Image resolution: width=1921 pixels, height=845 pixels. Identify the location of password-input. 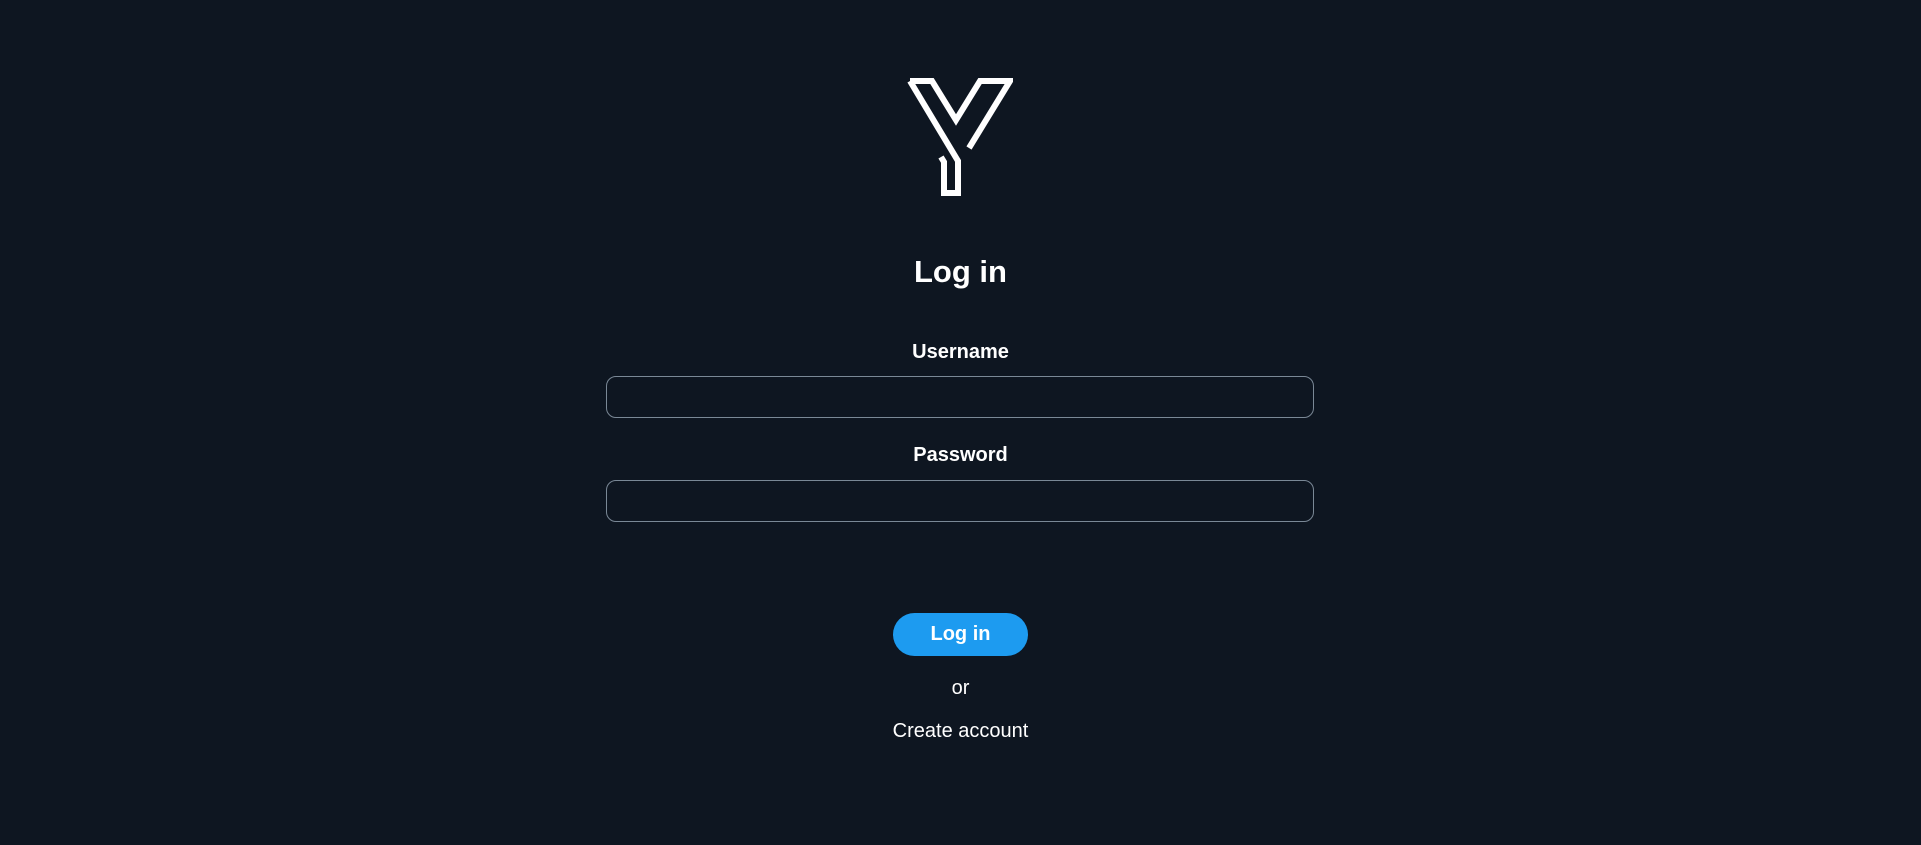
(960, 501).